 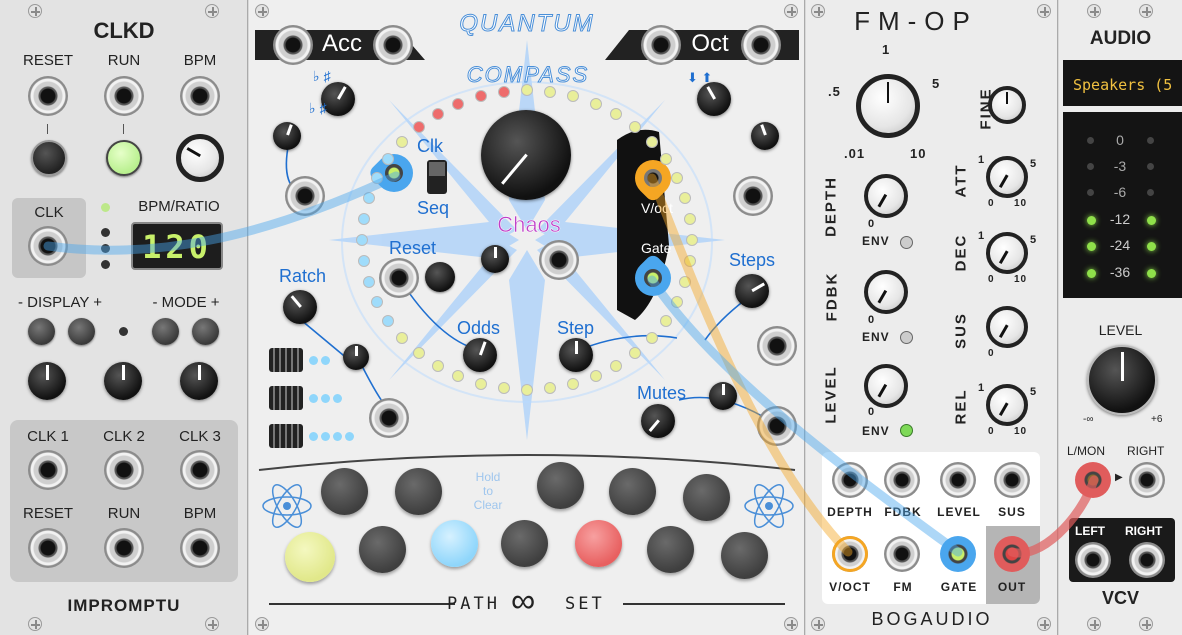 I want to click on chaos-main-knob, so click(x=526, y=155).